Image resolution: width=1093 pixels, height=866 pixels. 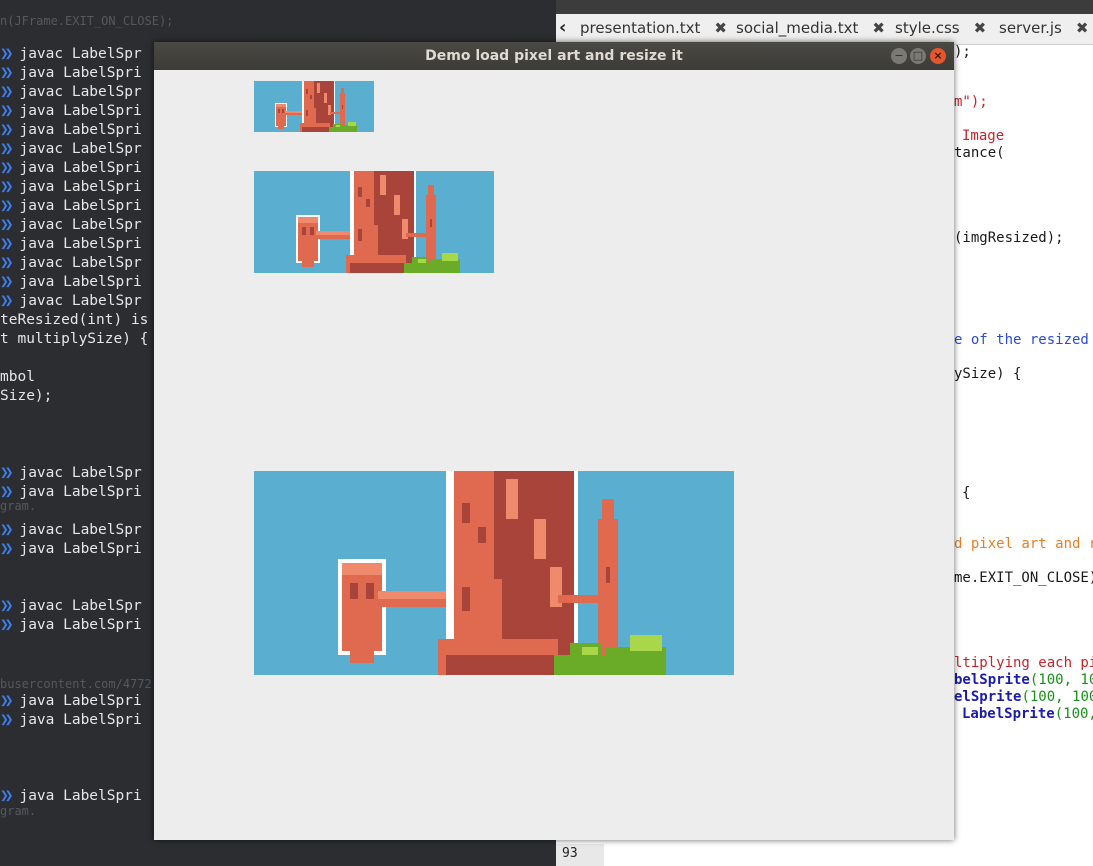 What do you see at coordinates (494, 573) in the screenshot?
I see `sprite-large` at bounding box center [494, 573].